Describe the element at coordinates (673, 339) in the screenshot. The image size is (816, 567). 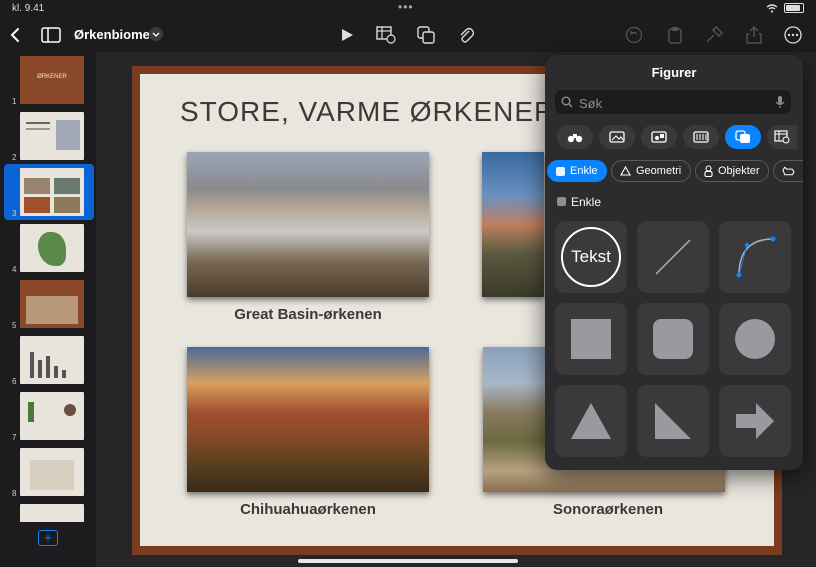
I see `shape-rounded-square` at that location.